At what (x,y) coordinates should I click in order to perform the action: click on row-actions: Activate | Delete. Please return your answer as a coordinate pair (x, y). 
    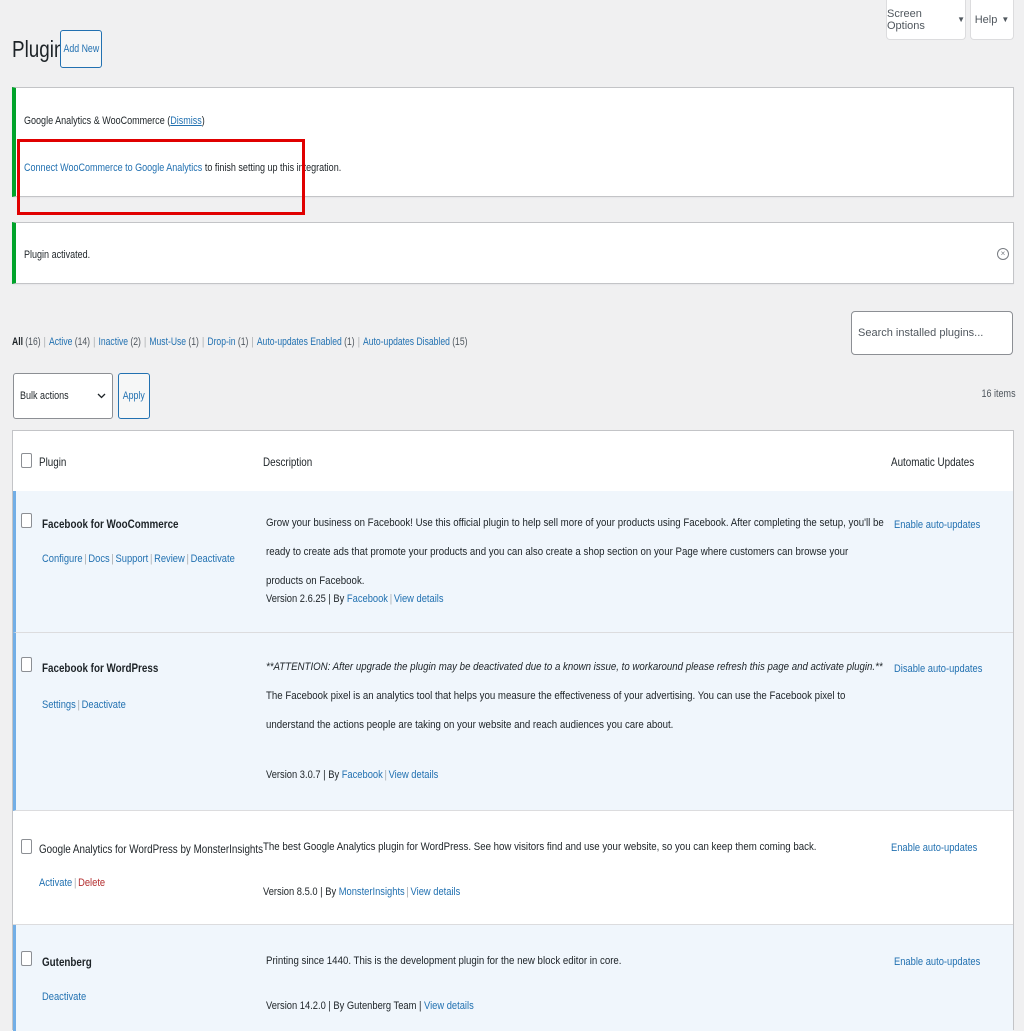
    Looking at the image, I should click on (72, 883).